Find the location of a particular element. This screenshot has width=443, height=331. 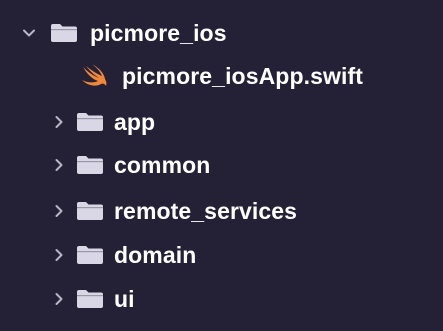

tree-row-label: domain is located at coordinates (155, 255).